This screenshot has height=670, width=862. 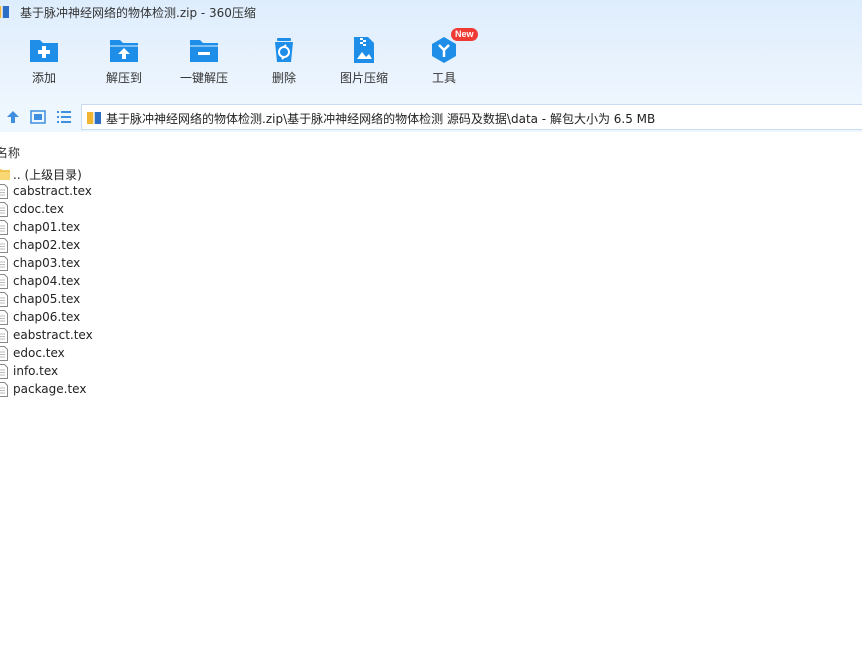 What do you see at coordinates (39, 353) in the screenshot?
I see `file-name: edoc.tex` at bounding box center [39, 353].